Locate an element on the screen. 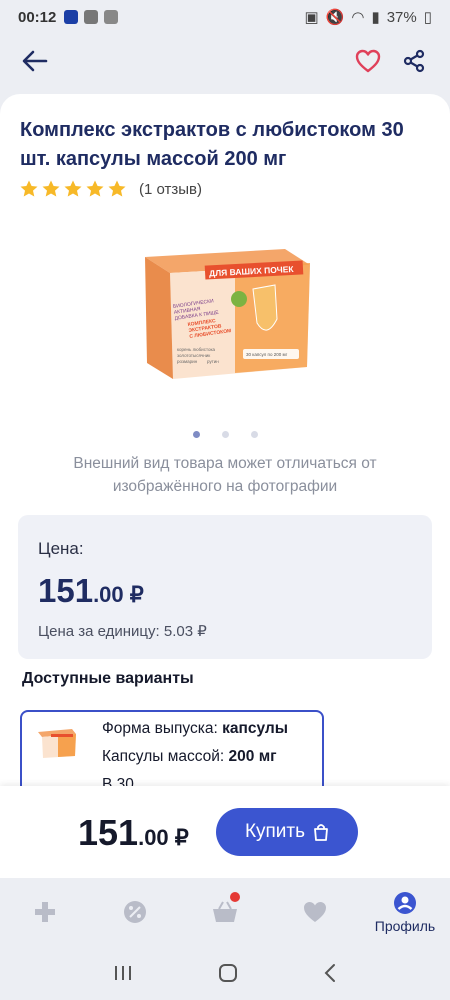 Image resolution: width=450 pixels, height=1000 pixels. variant-form: Форма выпуска: капсулы is located at coordinates (195, 729).